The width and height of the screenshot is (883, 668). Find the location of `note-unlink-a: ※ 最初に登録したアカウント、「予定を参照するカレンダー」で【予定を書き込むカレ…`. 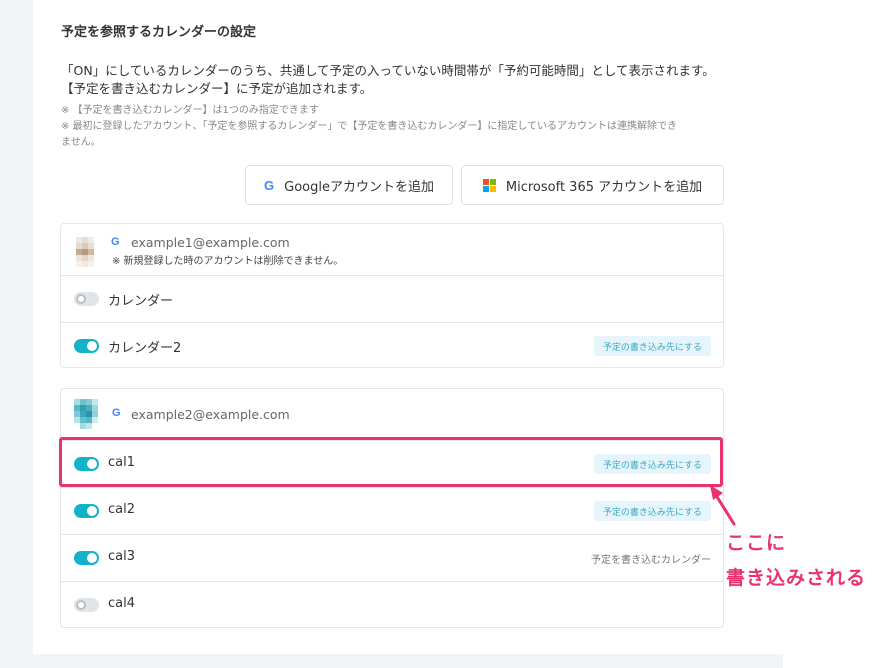

note-unlink-a: ※ 最初に登録したアカウント、「予定を参照するカレンダー」で【予定を書き込むカレ… is located at coordinates (369, 126).